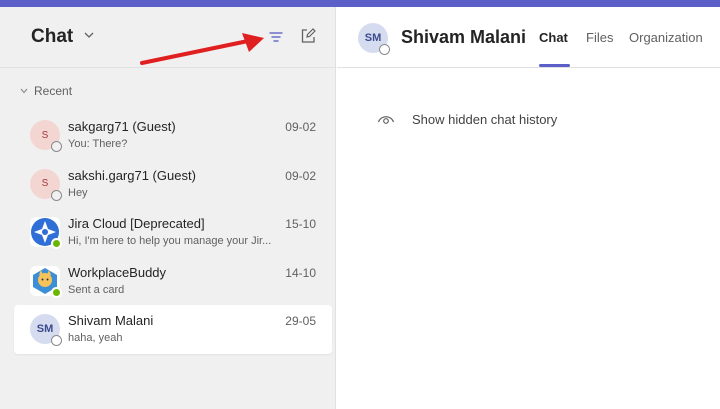  Describe the element at coordinates (360, 3) in the screenshot. I see `app-top-bar` at that location.